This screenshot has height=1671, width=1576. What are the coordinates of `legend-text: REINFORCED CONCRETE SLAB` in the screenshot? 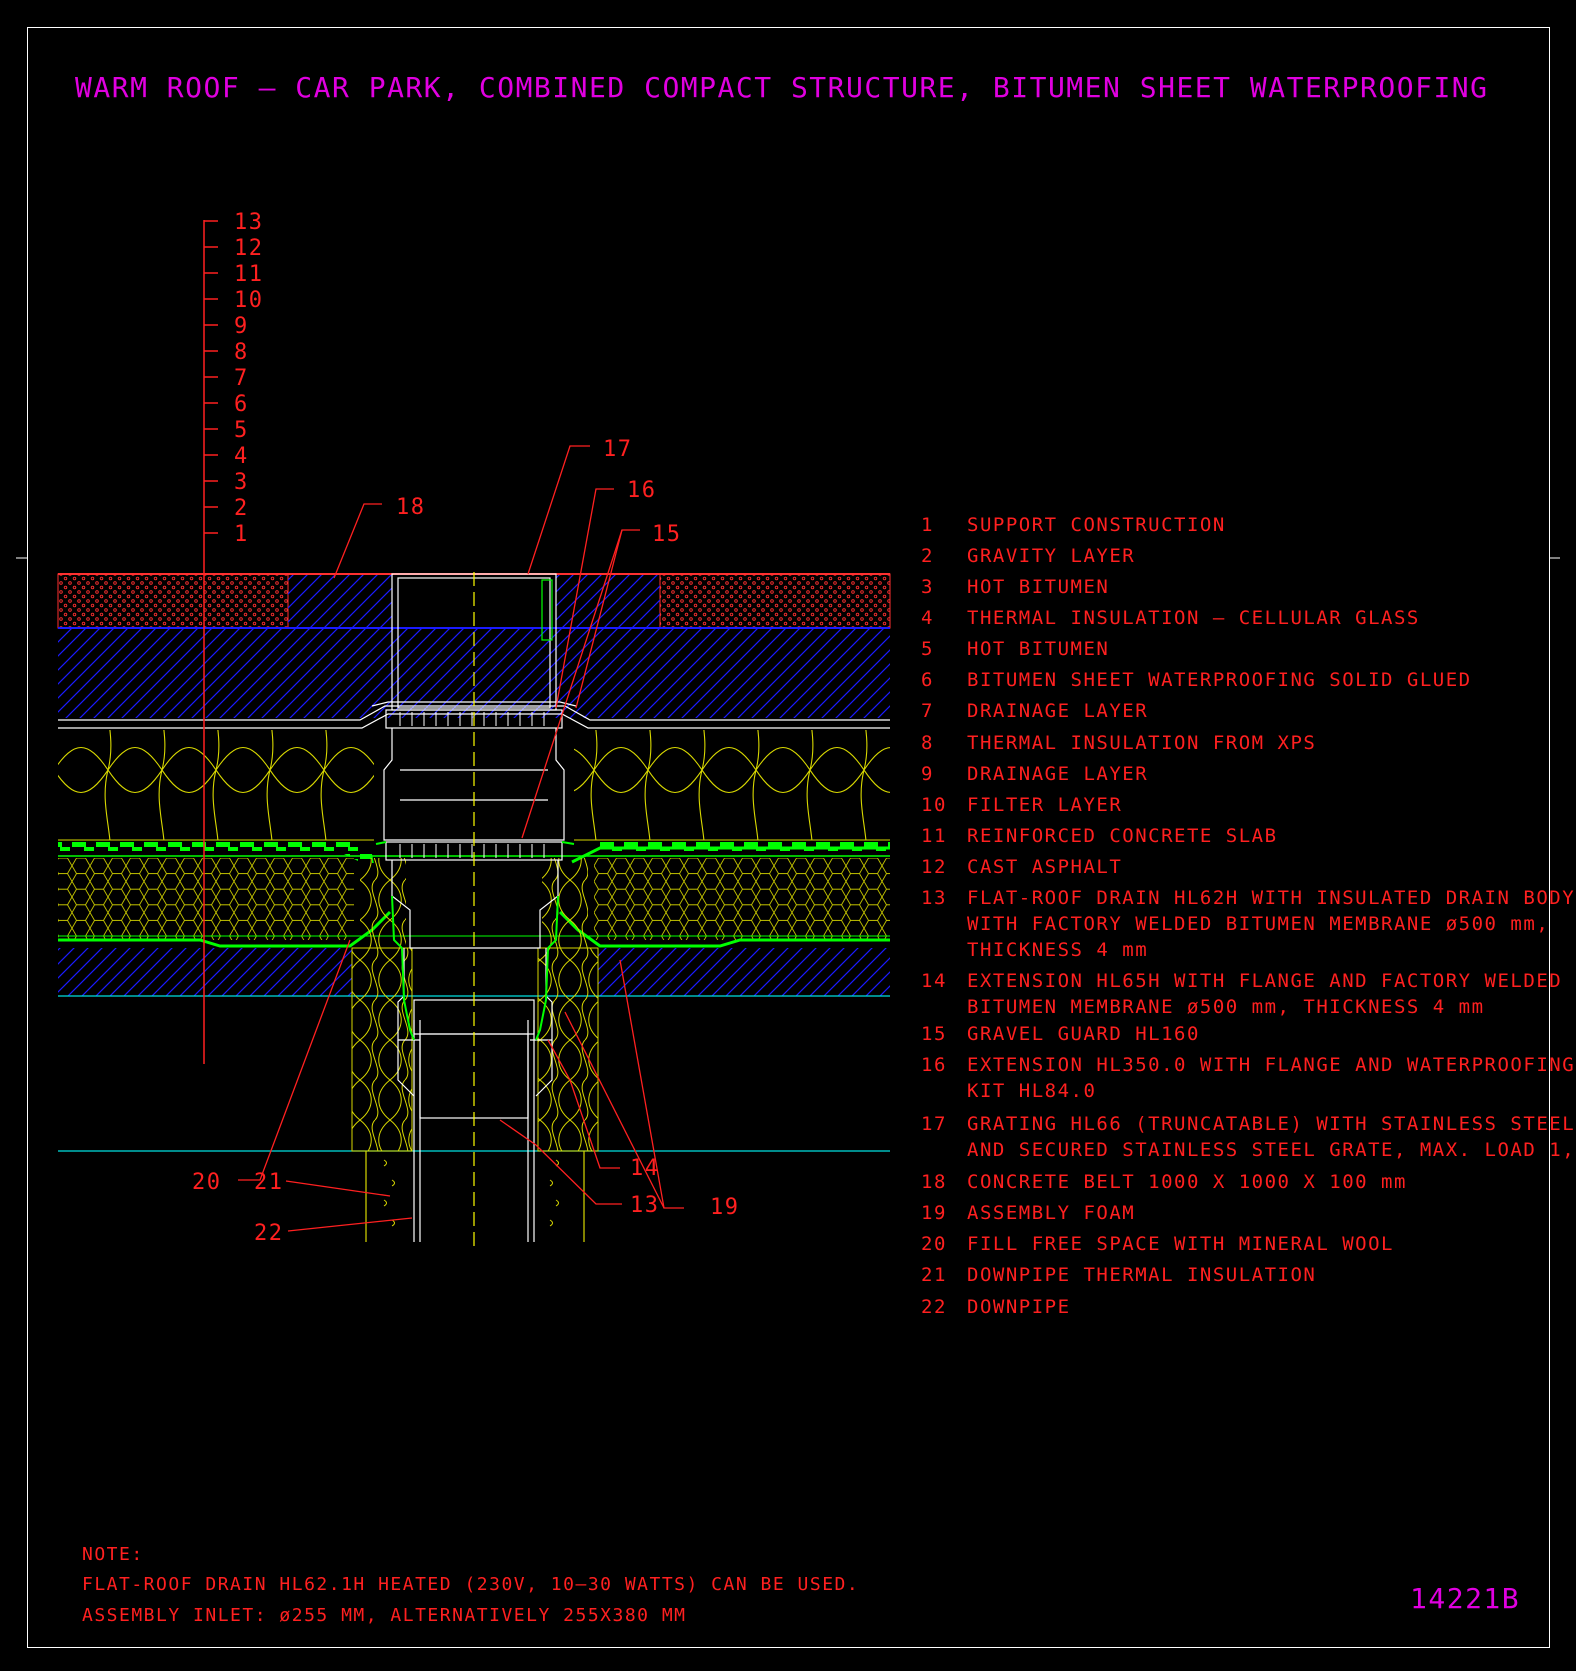 It's located at (1122, 836).